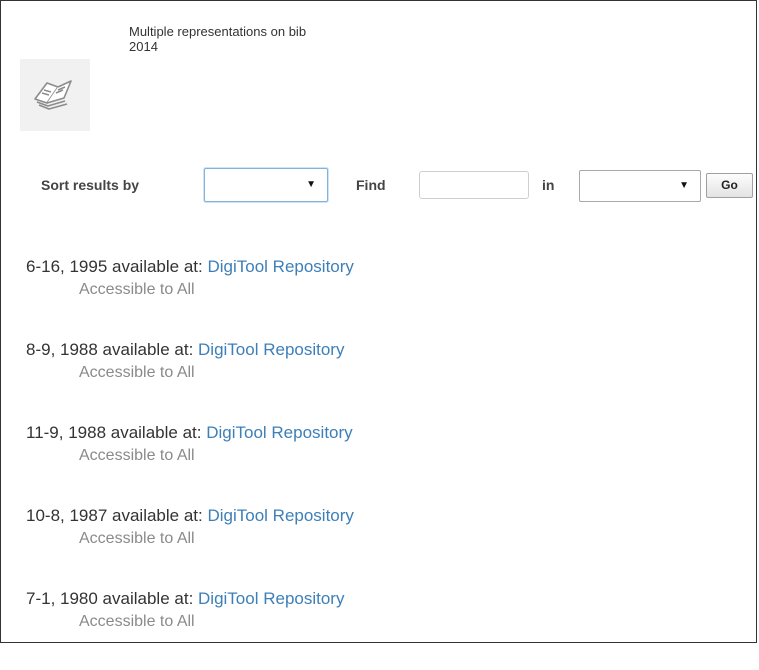 Image resolution: width=759 pixels, height=670 pixels. What do you see at coordinates (640, 186) in the screenshot?
I see `find-field-select: ▼` at bounding box center [640, 186].